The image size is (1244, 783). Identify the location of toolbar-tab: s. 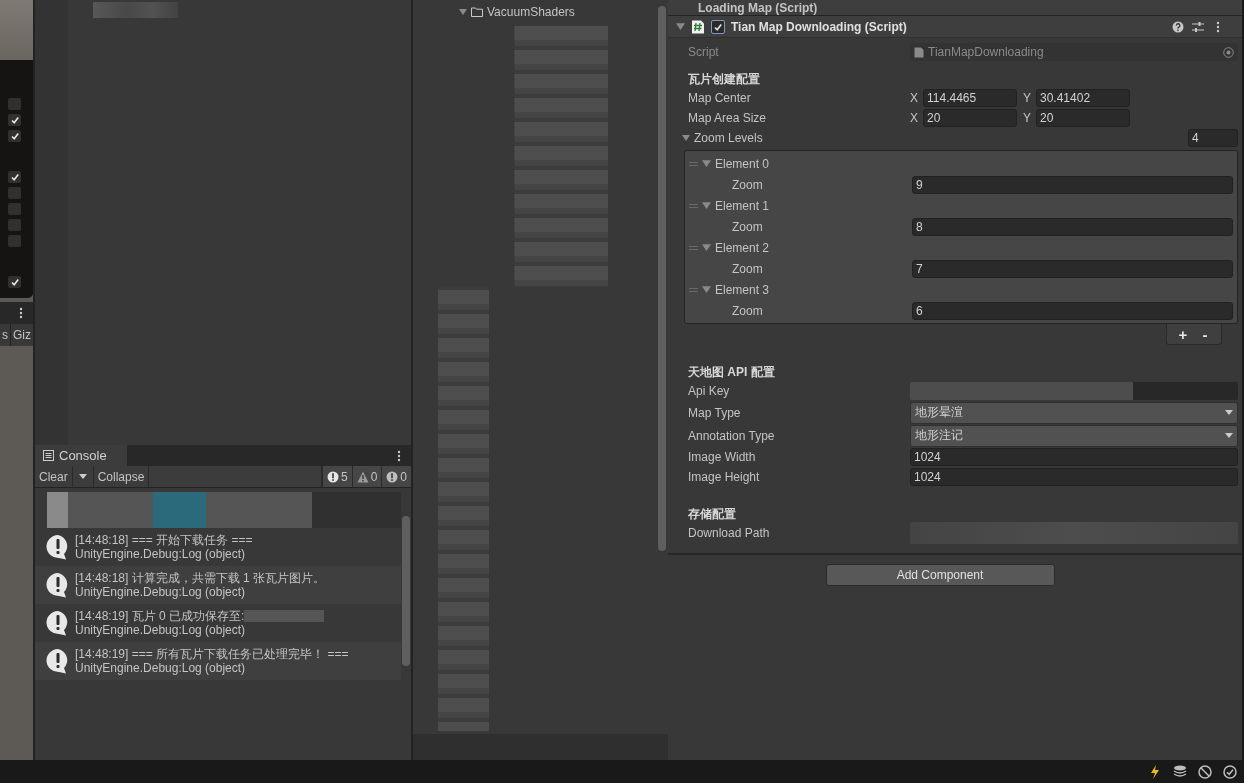
(5, 335).